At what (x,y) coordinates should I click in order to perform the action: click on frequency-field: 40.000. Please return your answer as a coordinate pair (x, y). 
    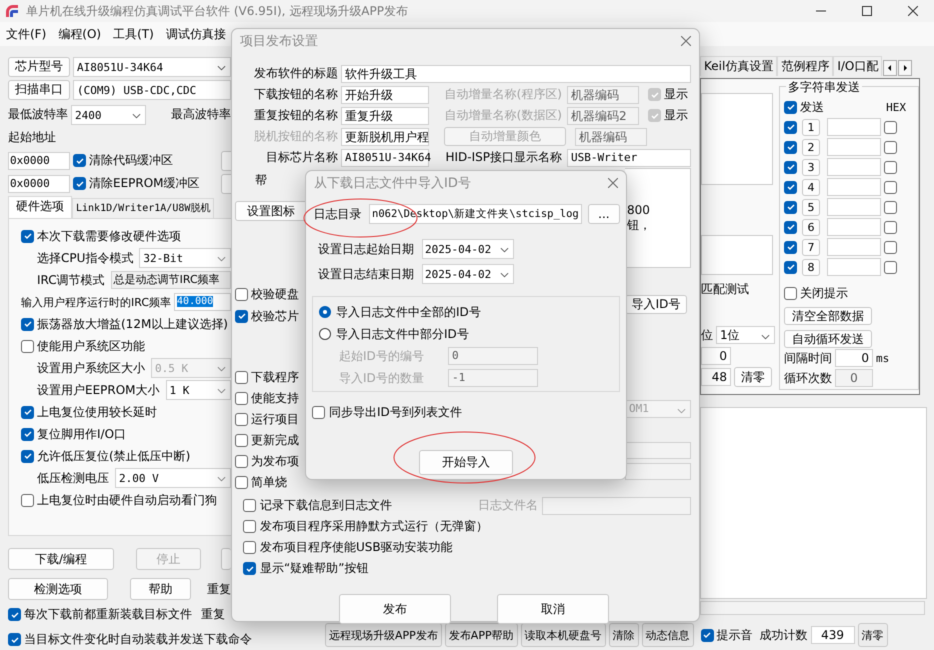
    Looking at the image, I should click on (202, 302).